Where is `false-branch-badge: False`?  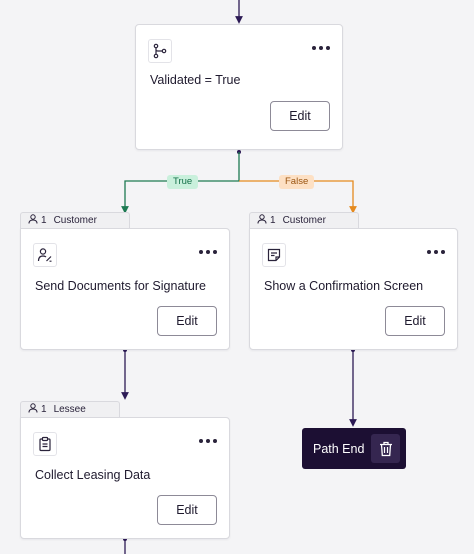 false-branch-badge: False is located at coordinates (297, 182).